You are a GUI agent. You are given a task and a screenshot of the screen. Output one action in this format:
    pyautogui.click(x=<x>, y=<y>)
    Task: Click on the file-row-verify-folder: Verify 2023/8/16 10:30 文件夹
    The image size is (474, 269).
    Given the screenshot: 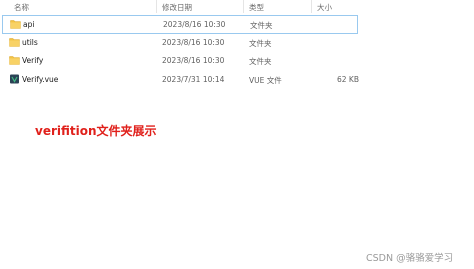 What is the action you would take?
    pyautogui.click(x=237, y=61)
    